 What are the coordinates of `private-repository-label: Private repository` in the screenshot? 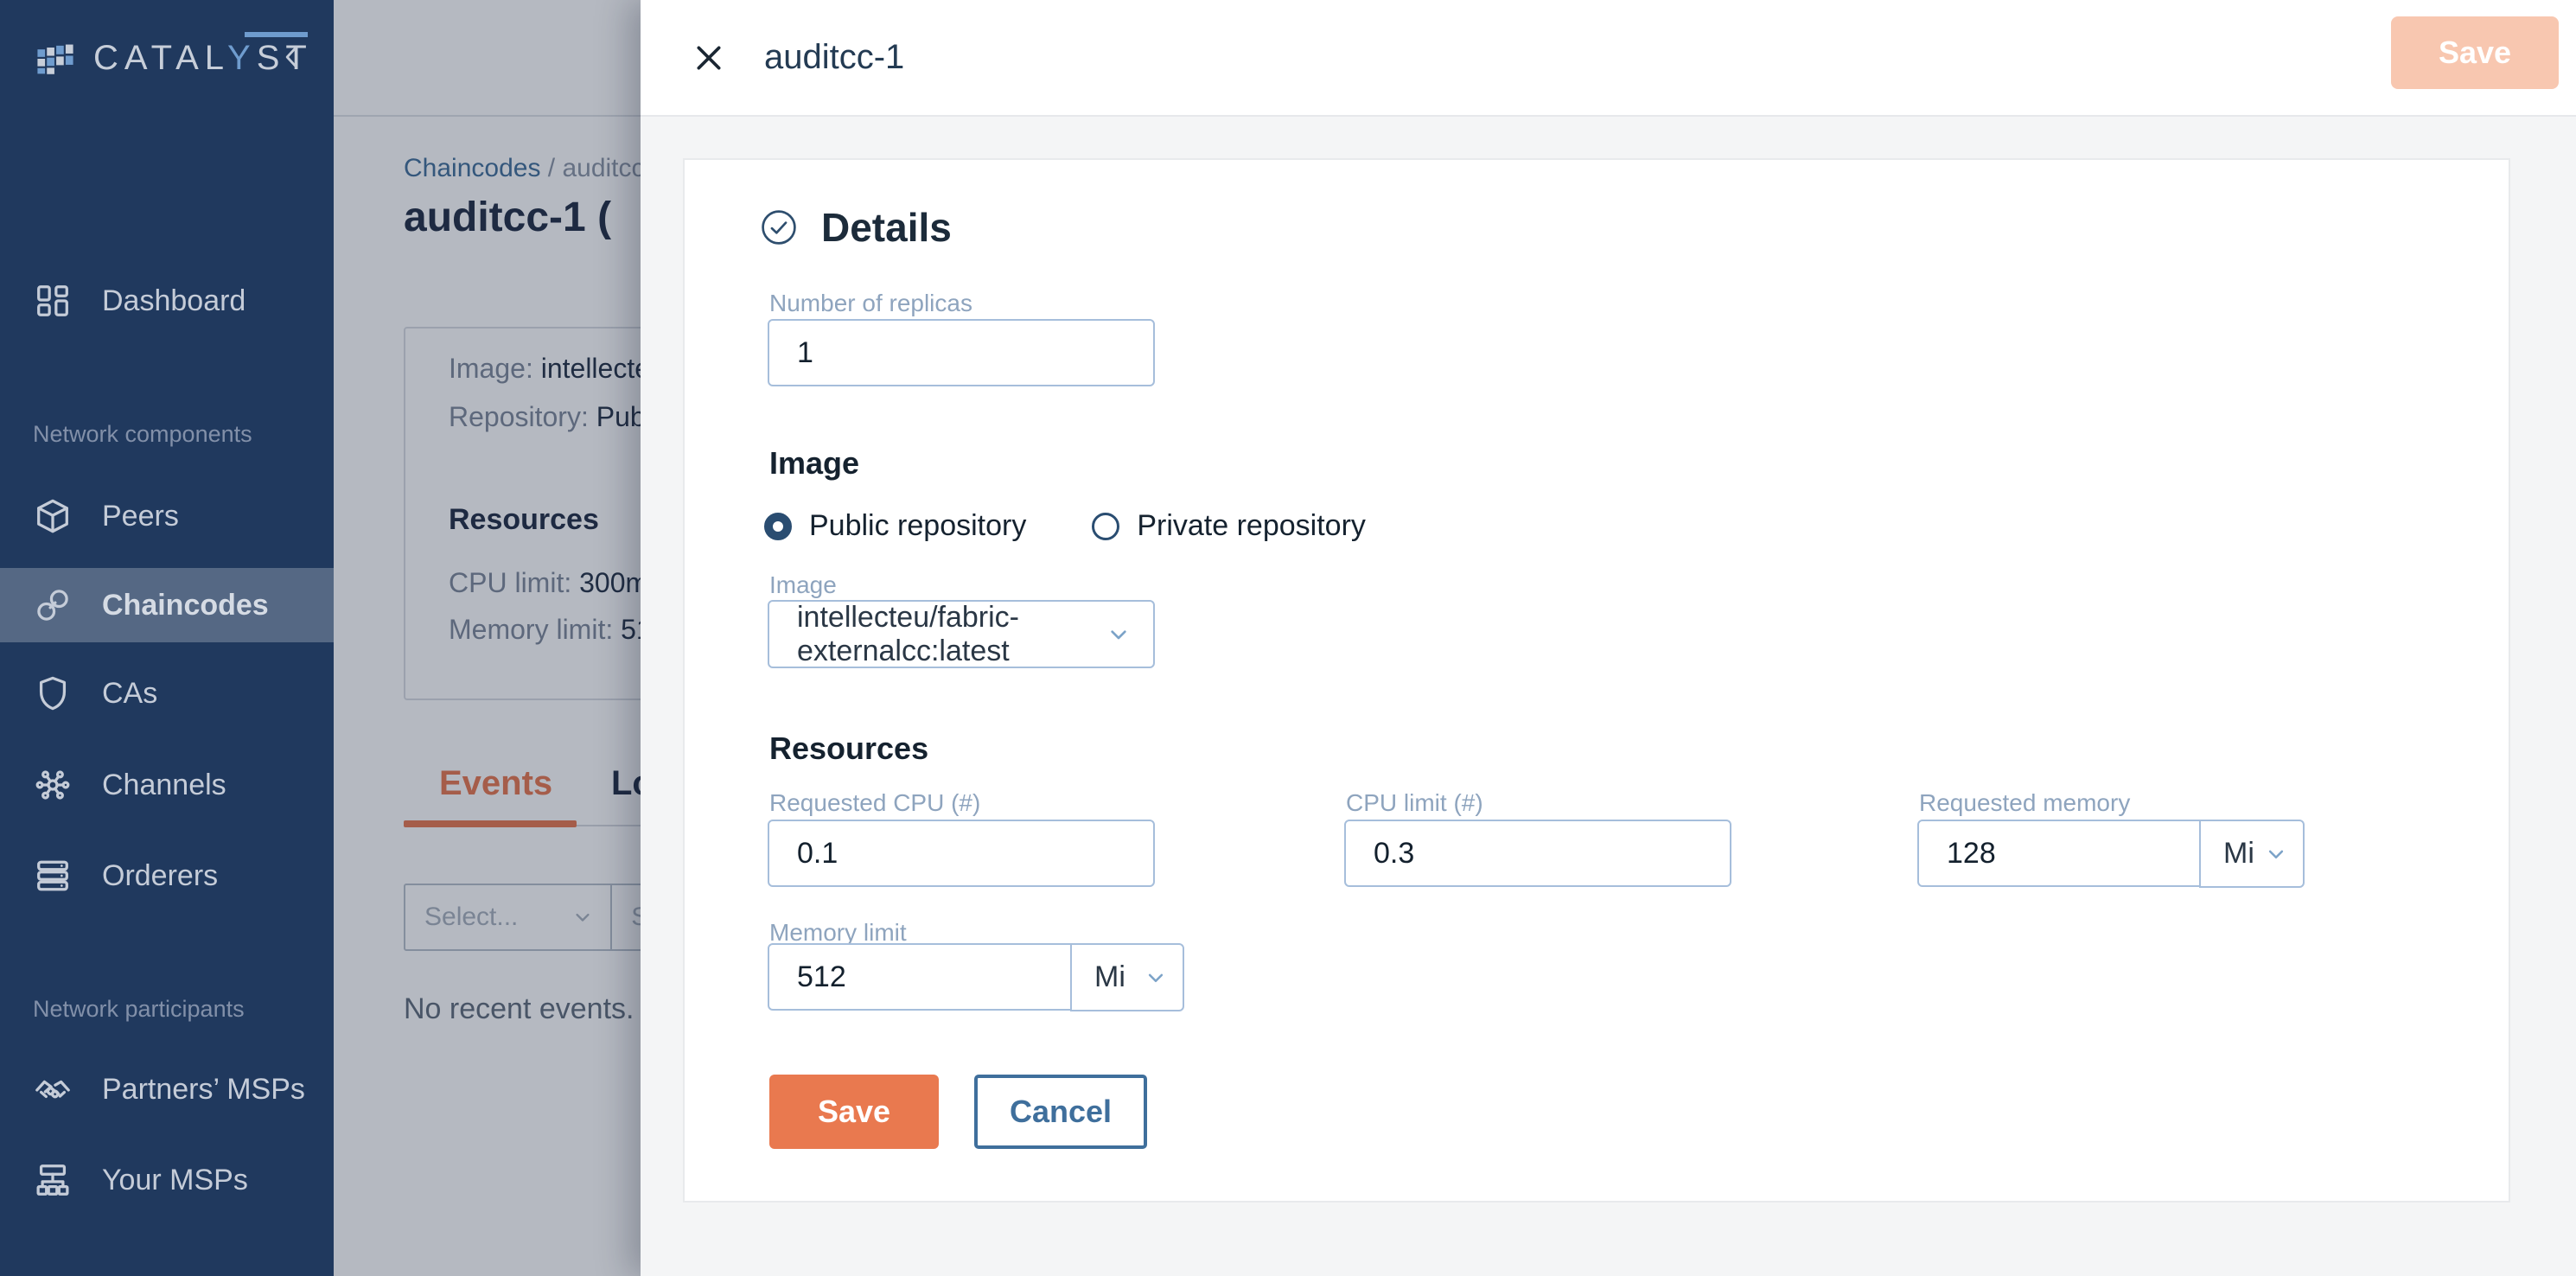 It's located at (1251, 526).